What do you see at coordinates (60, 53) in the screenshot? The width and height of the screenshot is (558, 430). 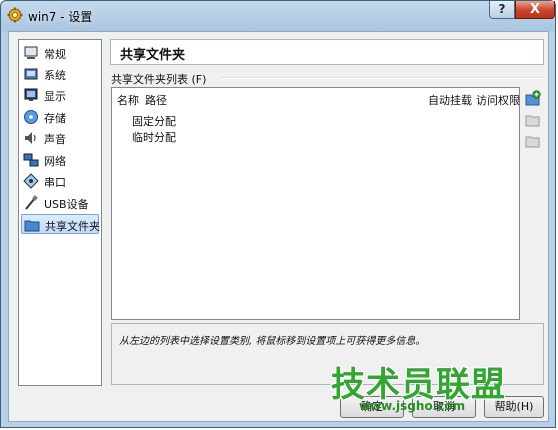 I see `sidebar-item-general: 常规` at bounding box center [60, 53].